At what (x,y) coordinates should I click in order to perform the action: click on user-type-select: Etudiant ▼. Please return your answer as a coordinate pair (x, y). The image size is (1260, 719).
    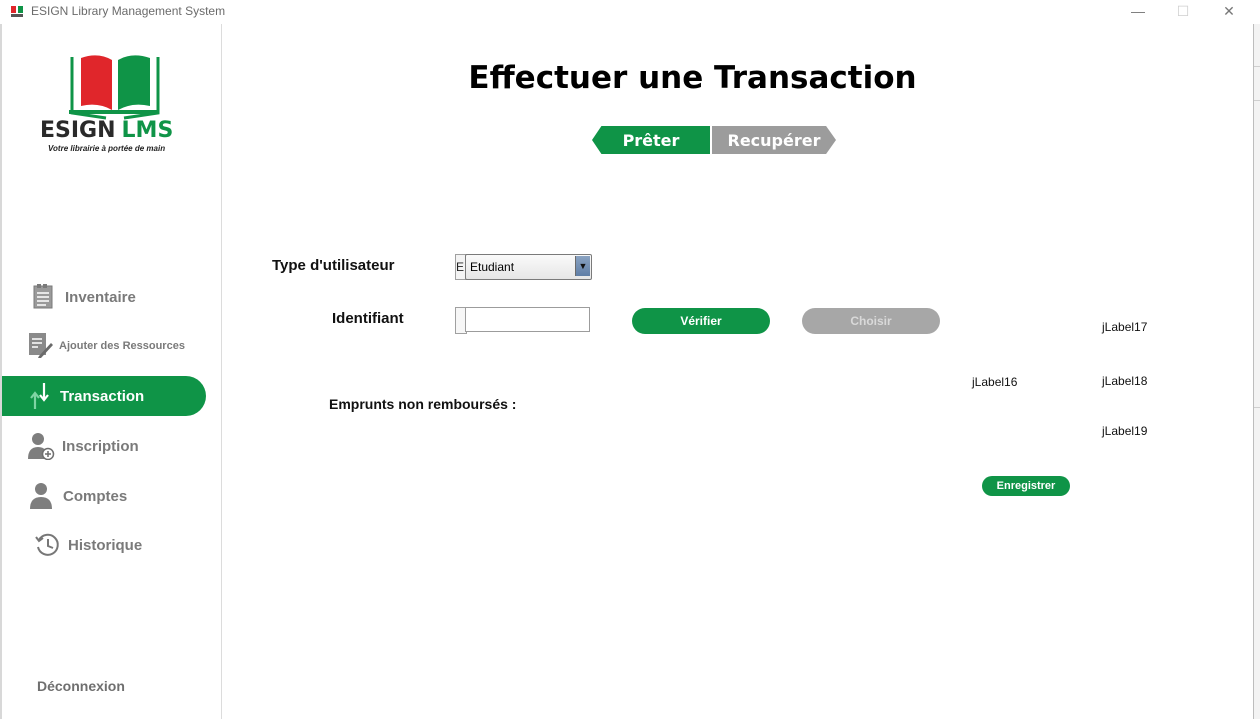
    Looking at the image, I should click on (528, 267).